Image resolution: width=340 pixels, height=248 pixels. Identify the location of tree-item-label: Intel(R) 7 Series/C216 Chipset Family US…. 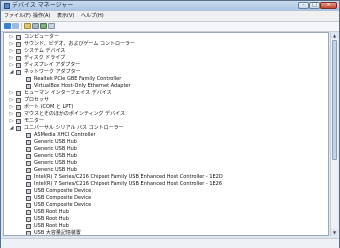
(128, 177).